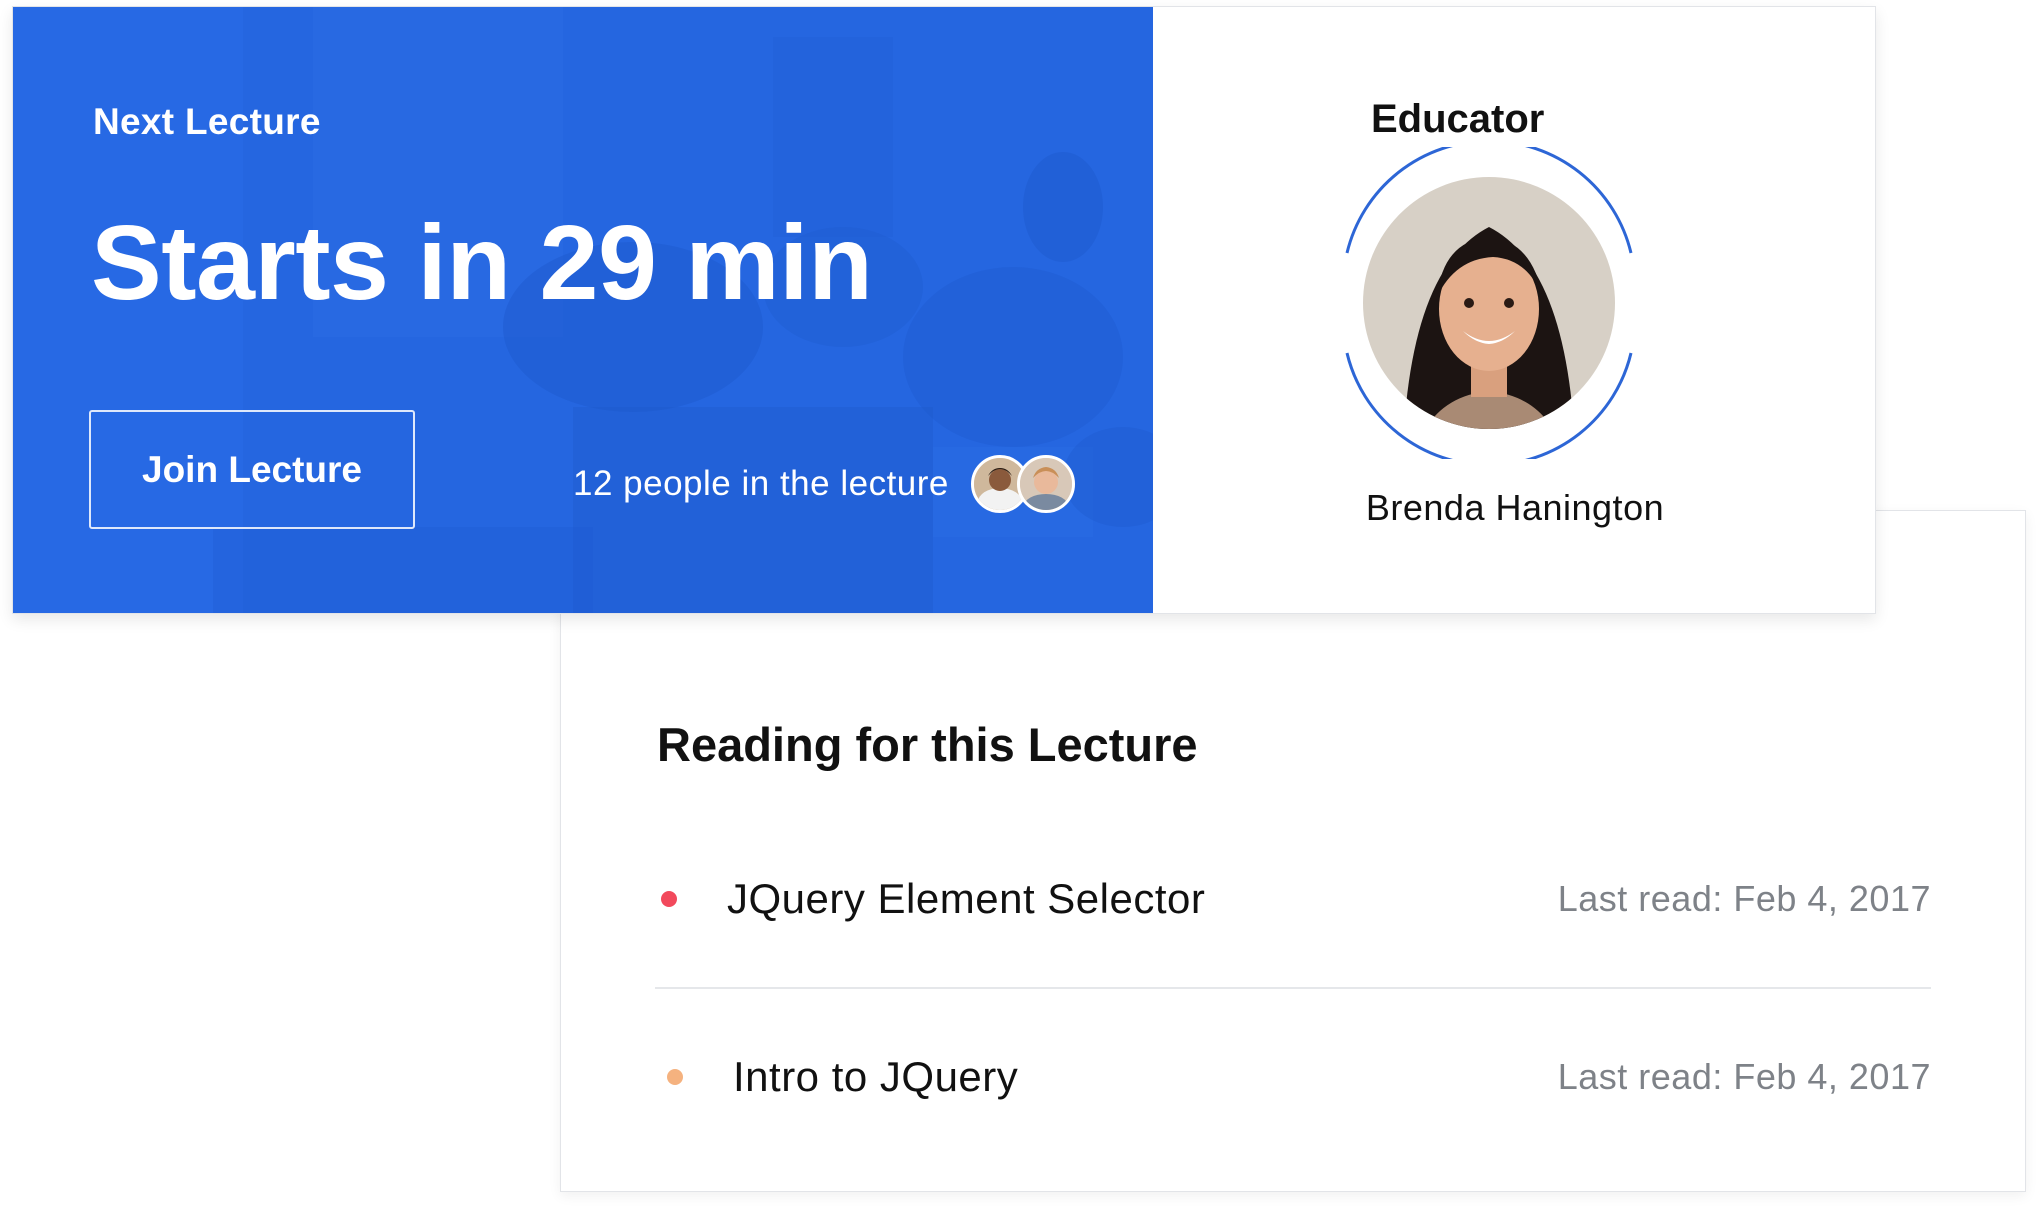 The height and width of the screenshot is (1209, 2037). What do you see at coordinates (207, 121) in the screenshot?
I see `next-lecture-label: Next Lecture` at bounding box center [207, 121].